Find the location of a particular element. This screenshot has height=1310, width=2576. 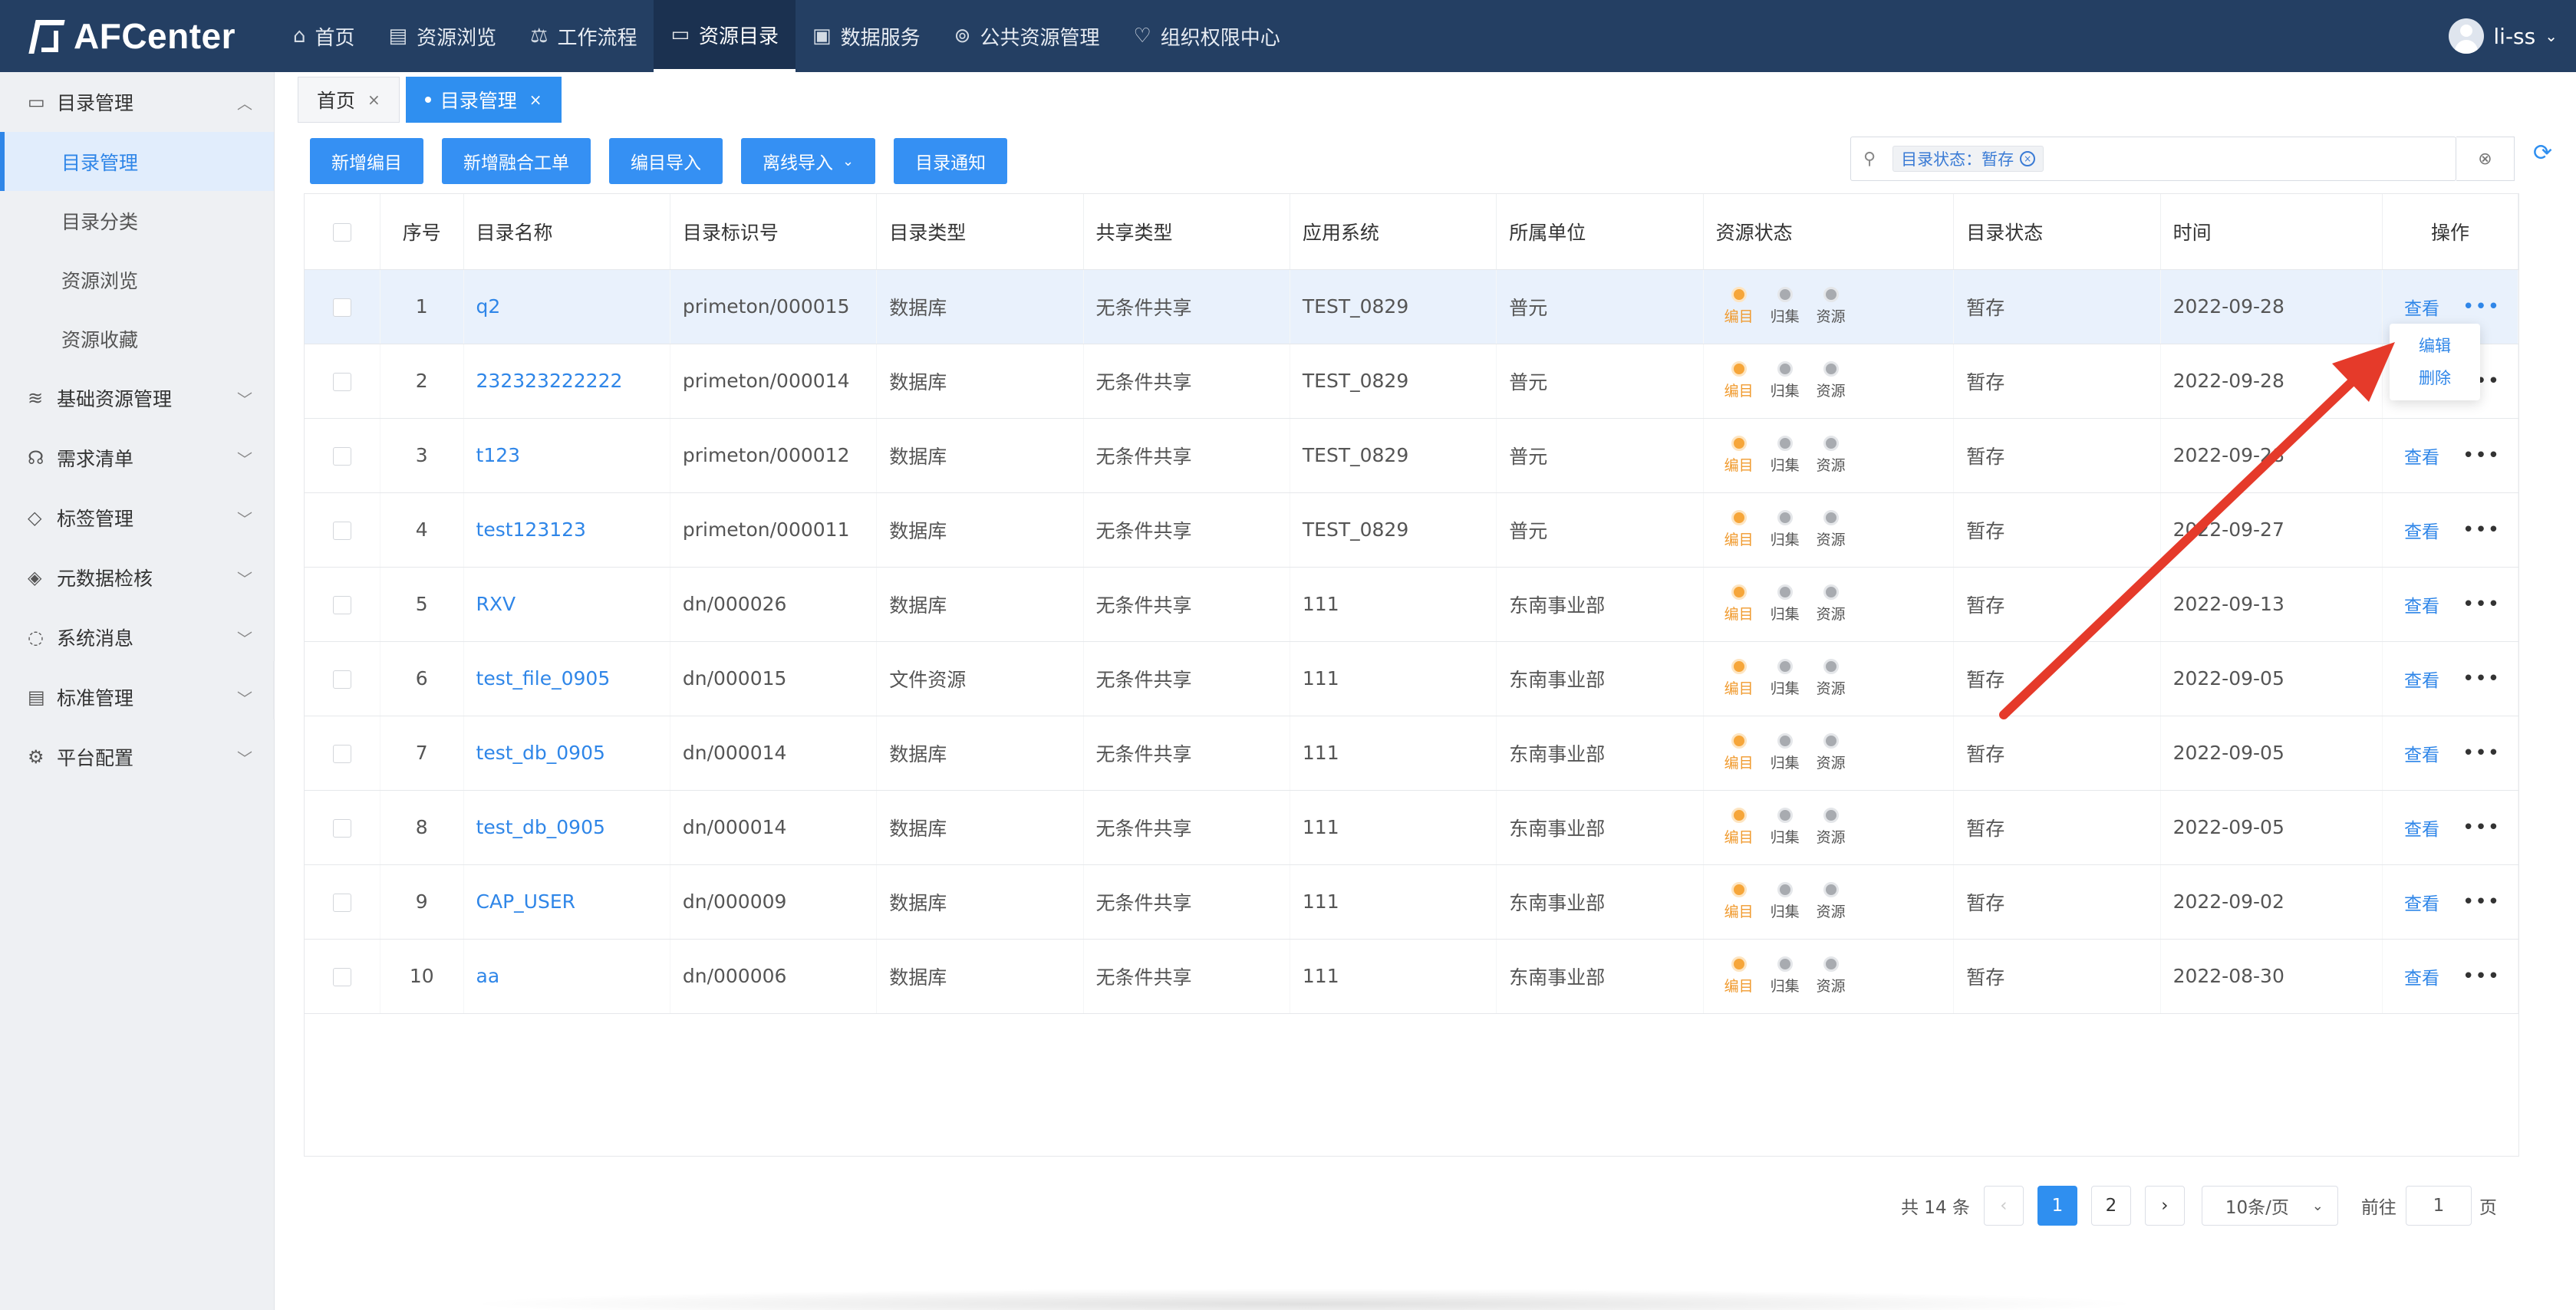

logo: AFCenter is located at coordinates (138, 36).